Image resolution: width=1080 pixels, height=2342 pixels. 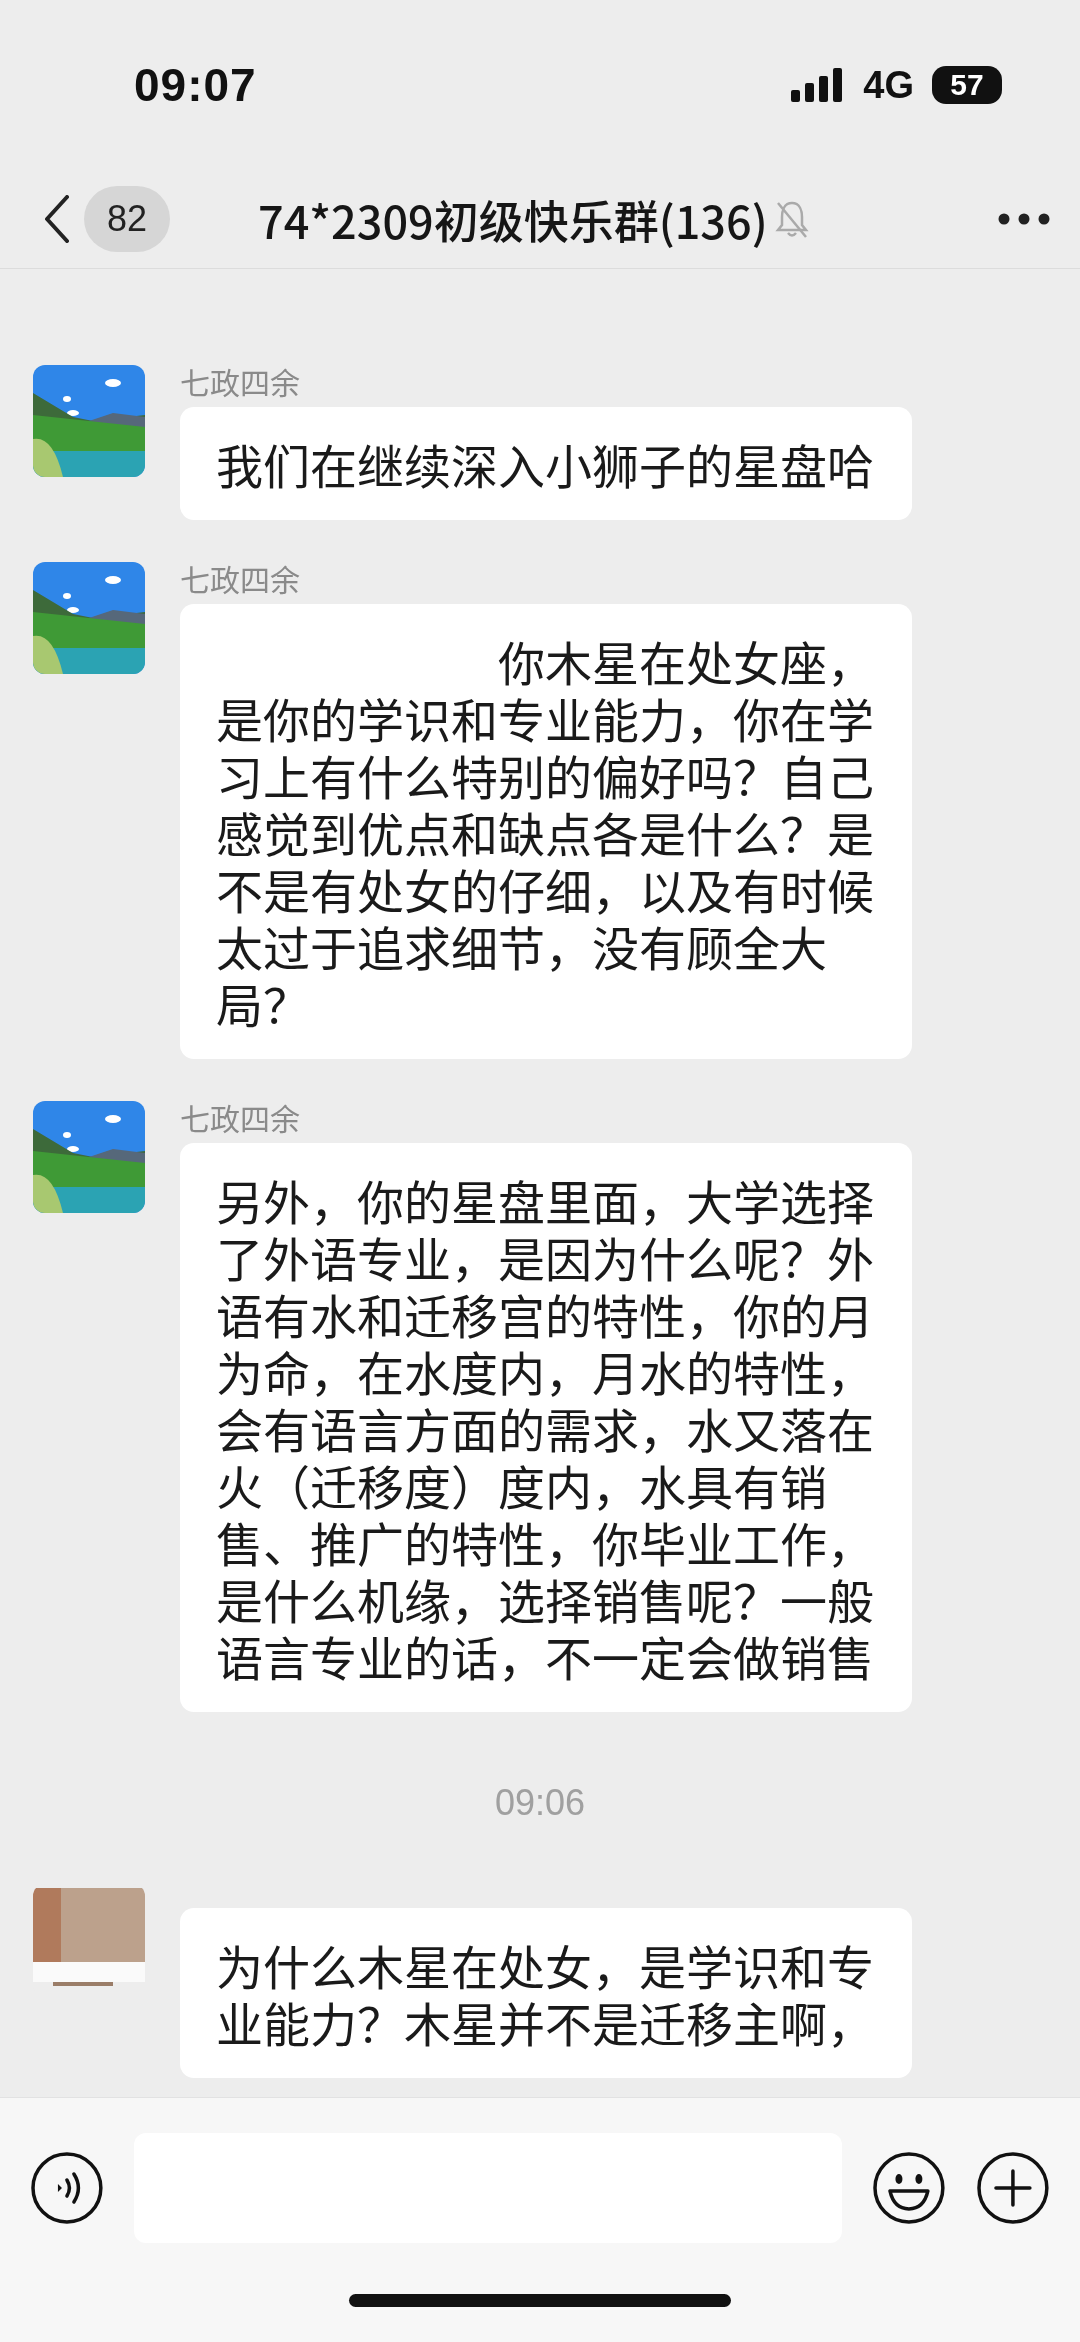 What do you see at coordinates (513, 219) in the screenshot?
I see `chat-title: 74*2309初级快乐群(136)` at bounding box center [513, 219].